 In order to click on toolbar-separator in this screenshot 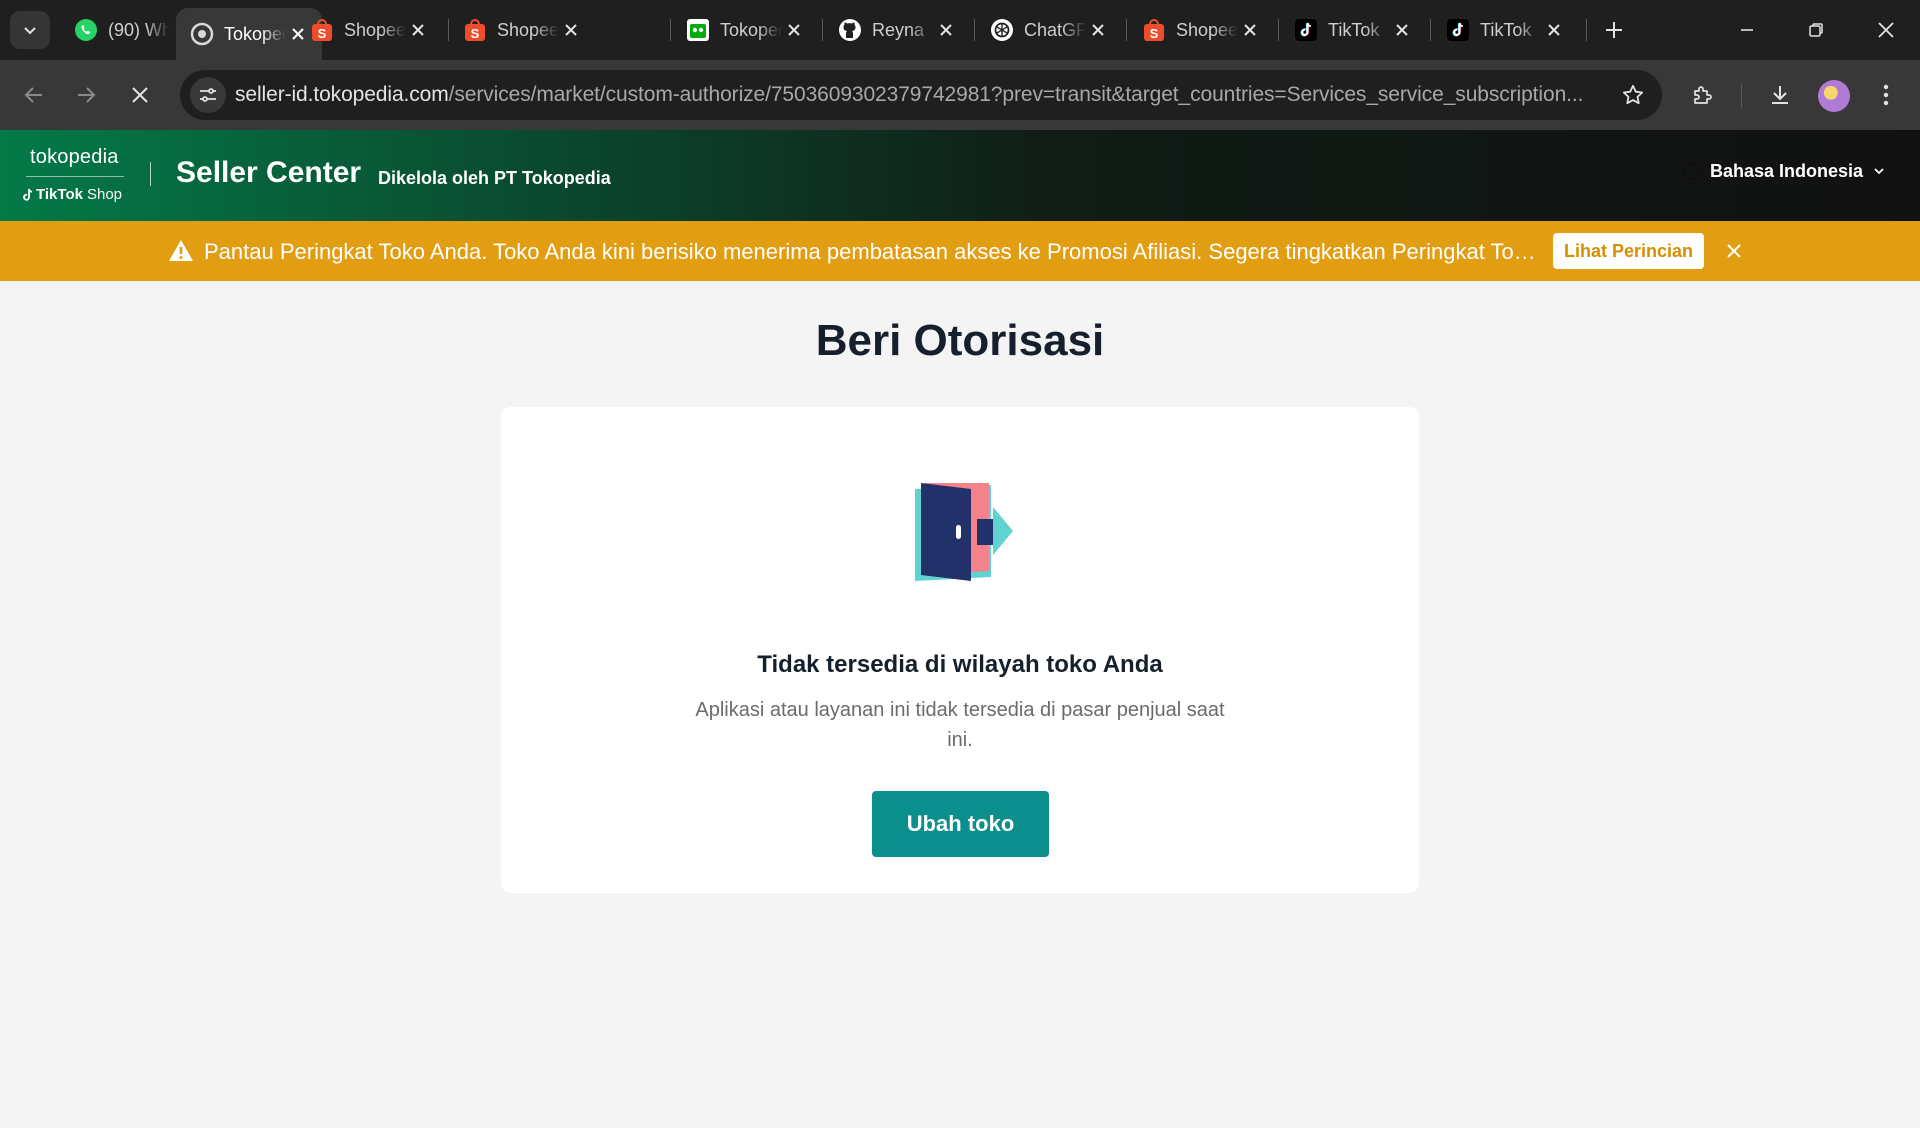, I will do `click(1741, 96)`.